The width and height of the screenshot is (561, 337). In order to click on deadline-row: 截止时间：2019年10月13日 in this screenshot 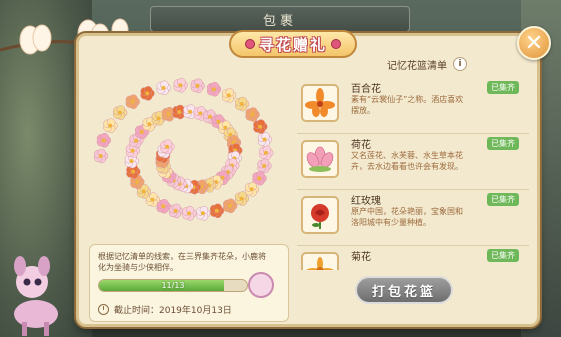, I will do `click(165, 309)`.